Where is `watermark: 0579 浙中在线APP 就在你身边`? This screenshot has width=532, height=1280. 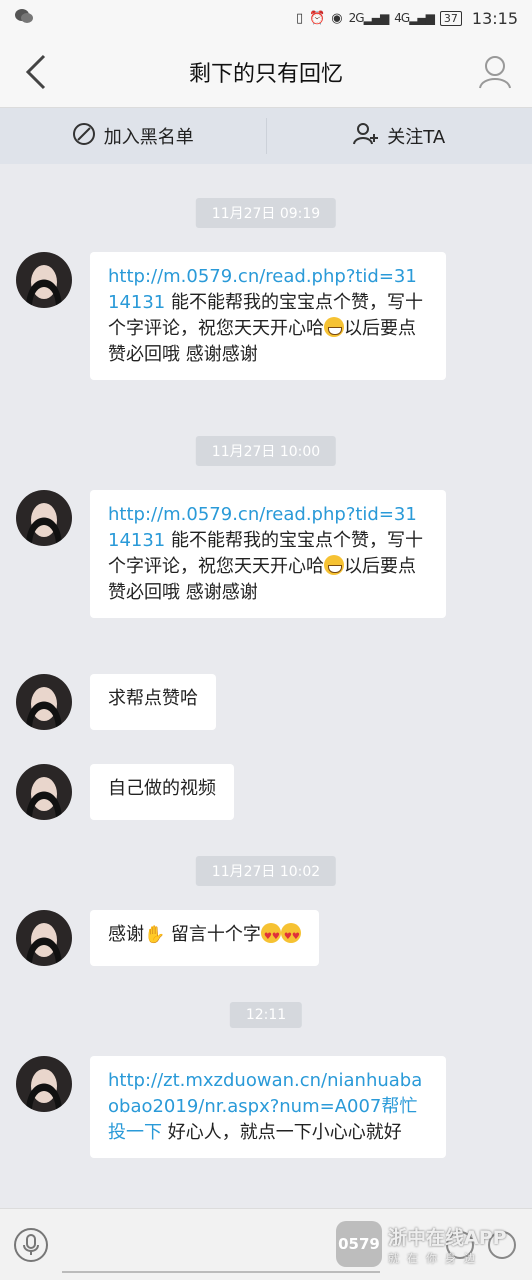 watermark: 0579 浙中在线APP 就在你身边 is located at coordinates (421, 1244).